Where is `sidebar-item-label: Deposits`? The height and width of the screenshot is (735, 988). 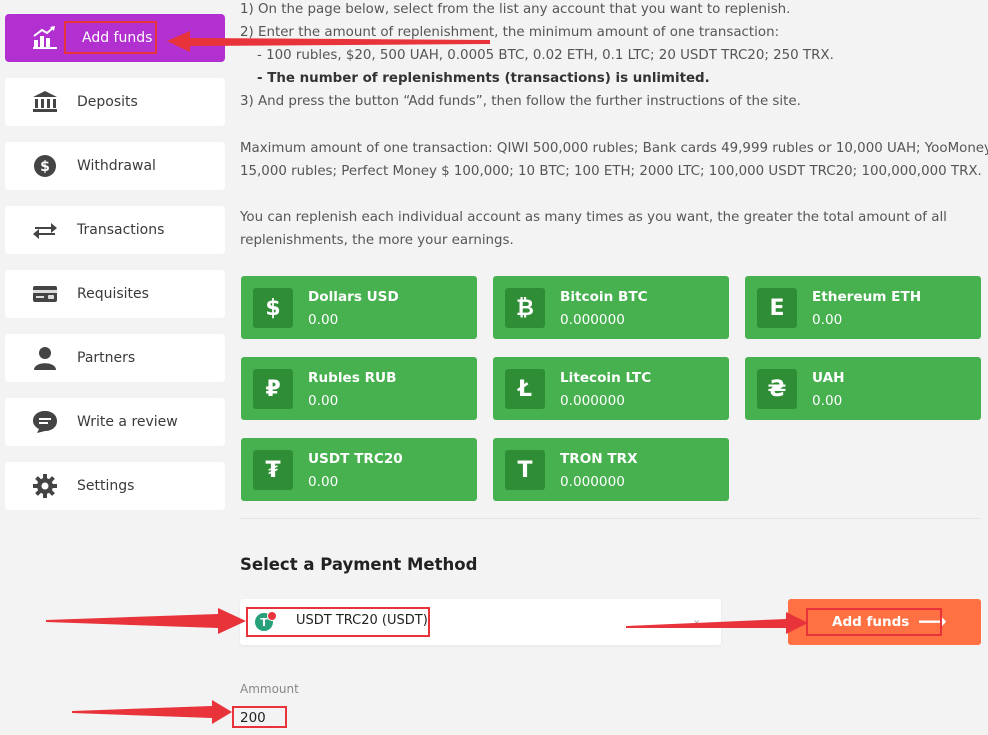 sidebar-item-label: Deposits is located at coordinates (107, 102).